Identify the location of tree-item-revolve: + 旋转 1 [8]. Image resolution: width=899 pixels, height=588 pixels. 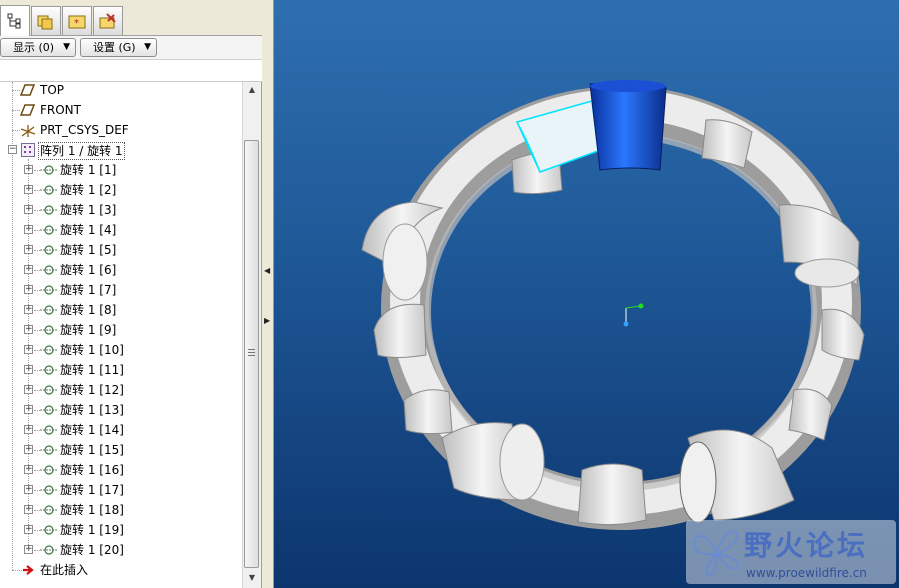
(121, 310).